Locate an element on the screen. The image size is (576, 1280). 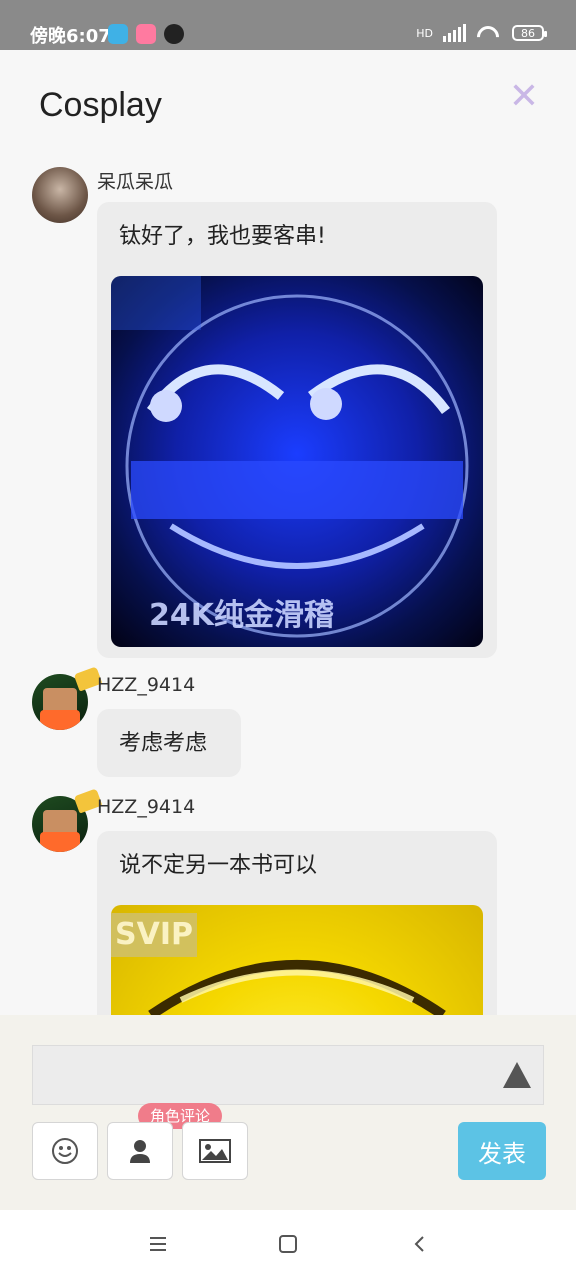
message-input is located at coordinates (288, 1075).